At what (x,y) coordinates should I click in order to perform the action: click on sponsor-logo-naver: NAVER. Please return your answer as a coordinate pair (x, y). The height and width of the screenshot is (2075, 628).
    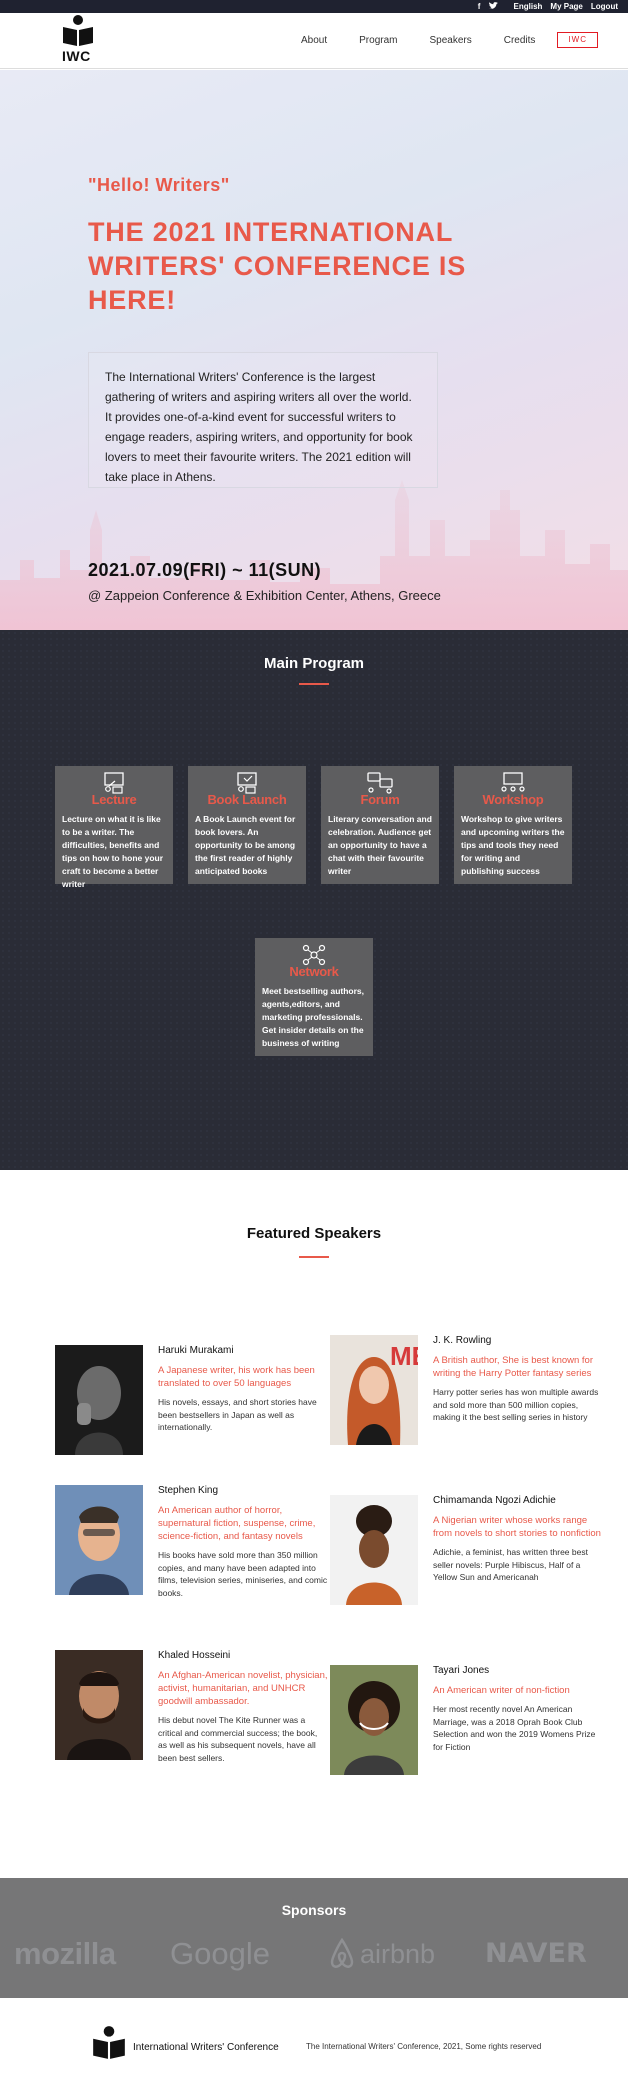
    Looking at the image, I should click on (536, 1953).